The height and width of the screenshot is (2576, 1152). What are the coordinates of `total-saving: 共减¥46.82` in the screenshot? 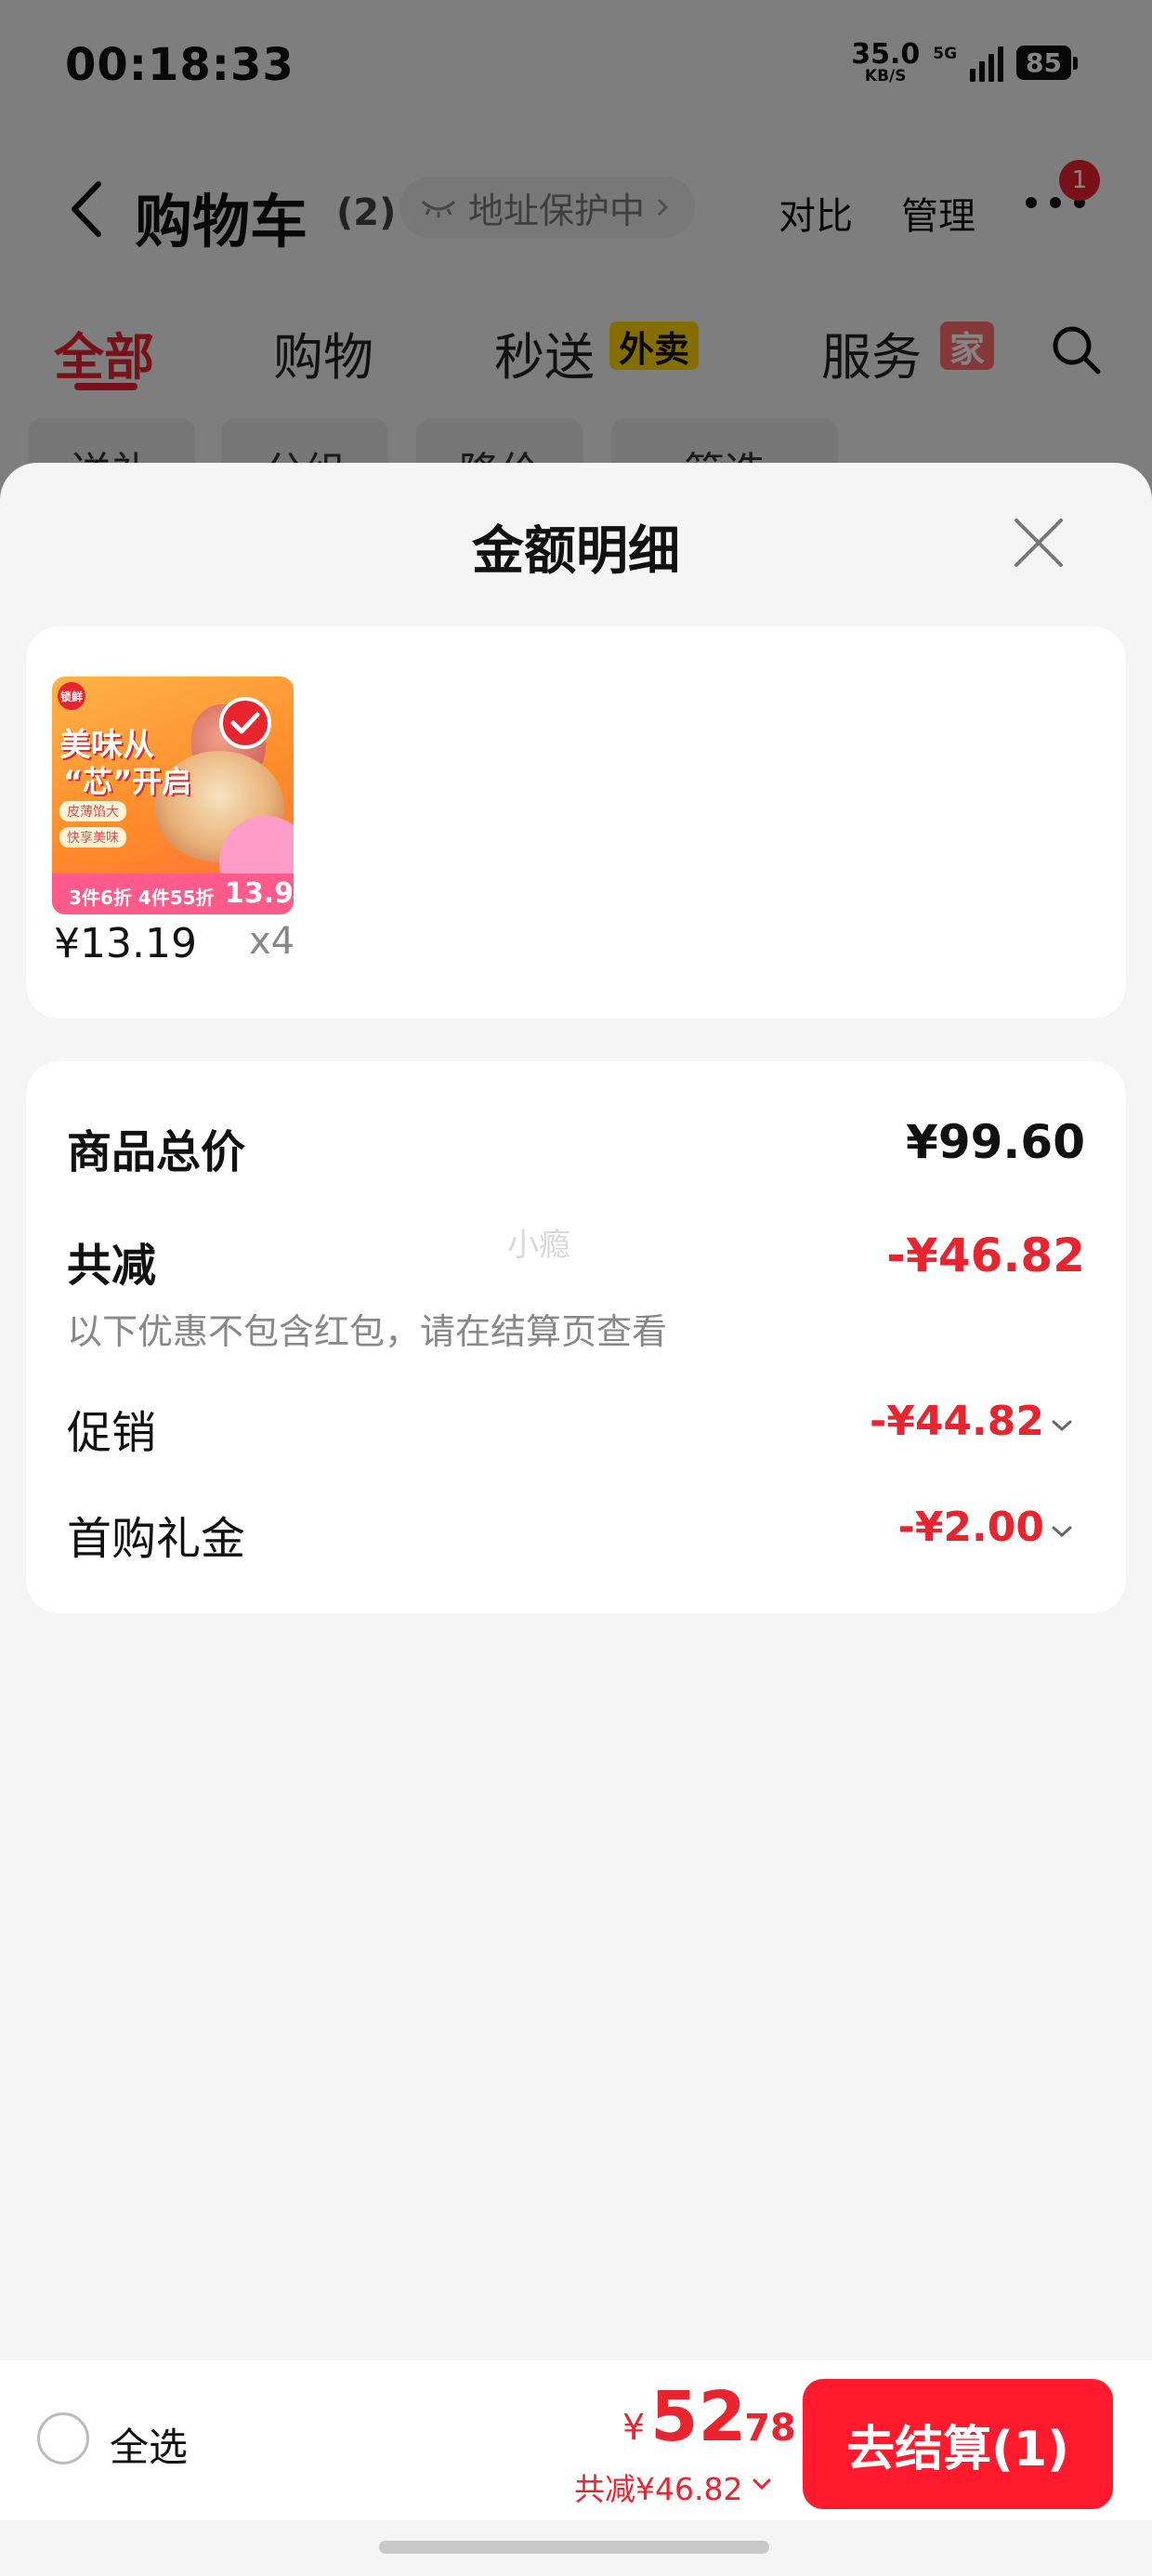 It's located at (658, 2486).